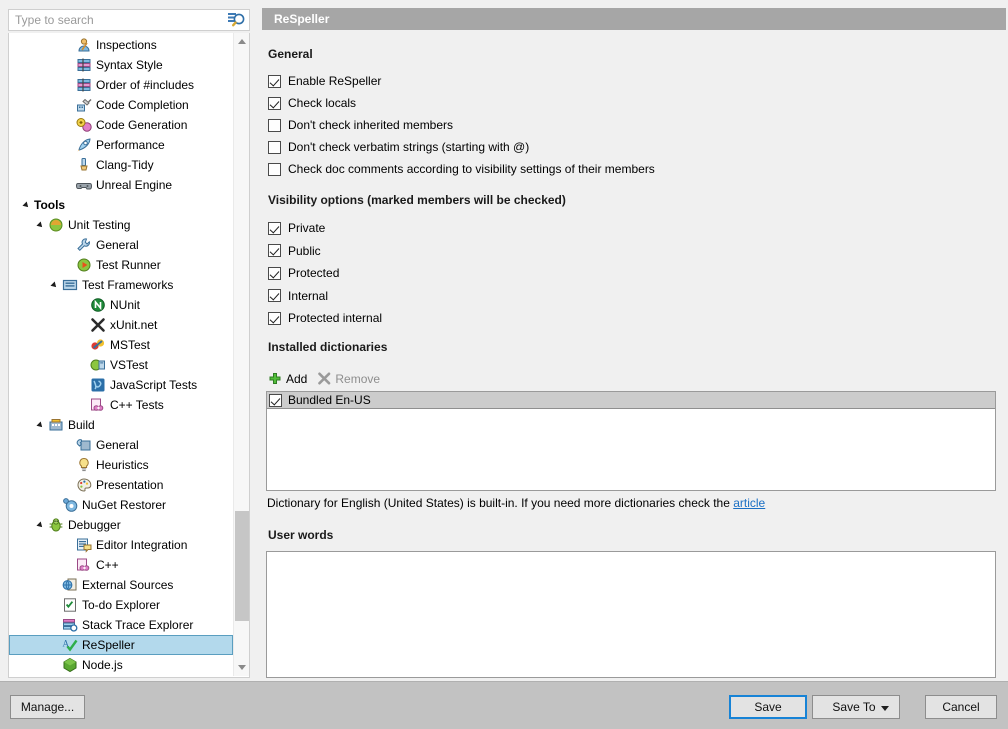  I want to click on sidebar-item-syntax-style: Syntax Style, so click(121, 65).